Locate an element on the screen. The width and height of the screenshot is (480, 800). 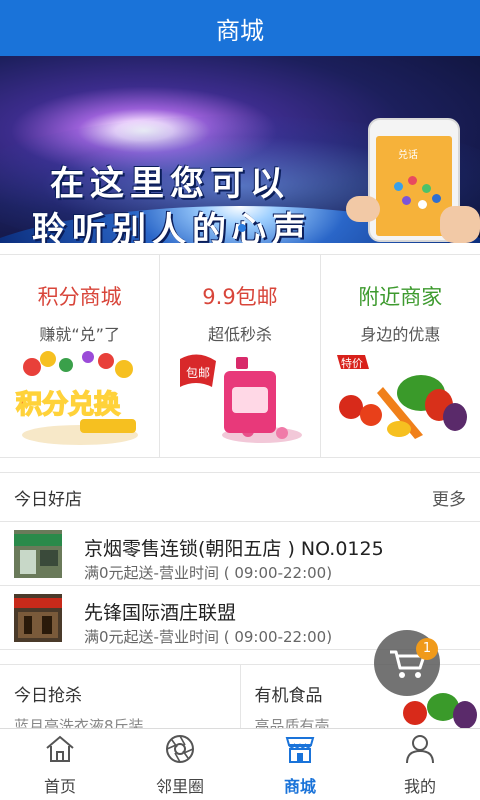
points-exchange-image: 积分兑换 is located at coordinates (76, 398).